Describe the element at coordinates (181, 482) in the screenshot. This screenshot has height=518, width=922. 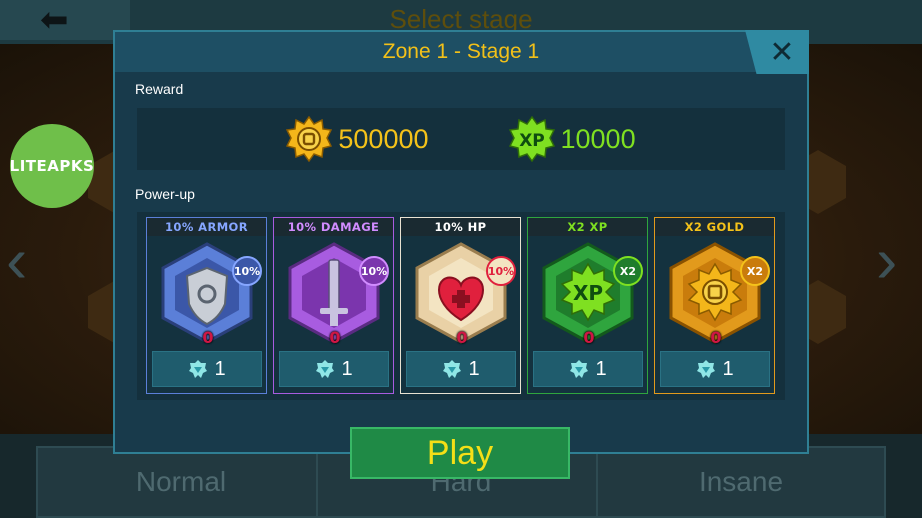
I see `difficulty-normal-button: Normal` at that location.